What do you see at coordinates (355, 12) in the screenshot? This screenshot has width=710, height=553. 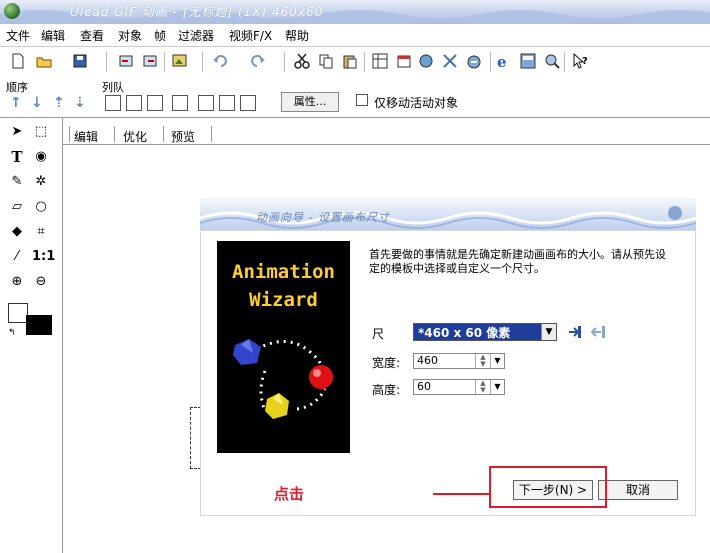 I see `title-bar: Ulead GIF 动画 - [无标题] (1X) 460x60` at bounding box center [355, 12].